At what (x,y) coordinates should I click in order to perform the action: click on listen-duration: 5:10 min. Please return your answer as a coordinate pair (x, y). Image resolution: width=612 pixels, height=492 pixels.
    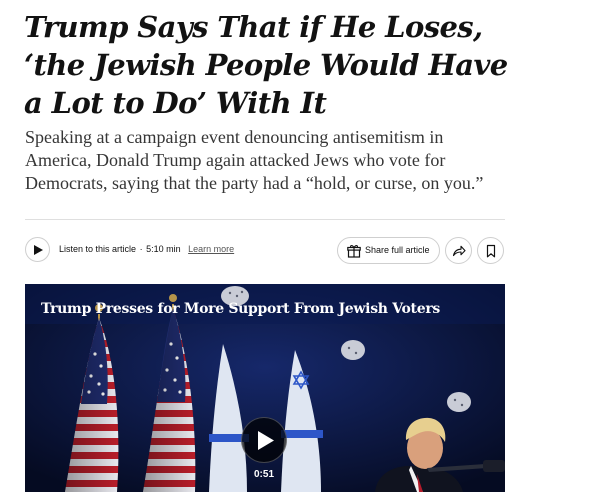
    Looking at the image, I should click on (163, 249).